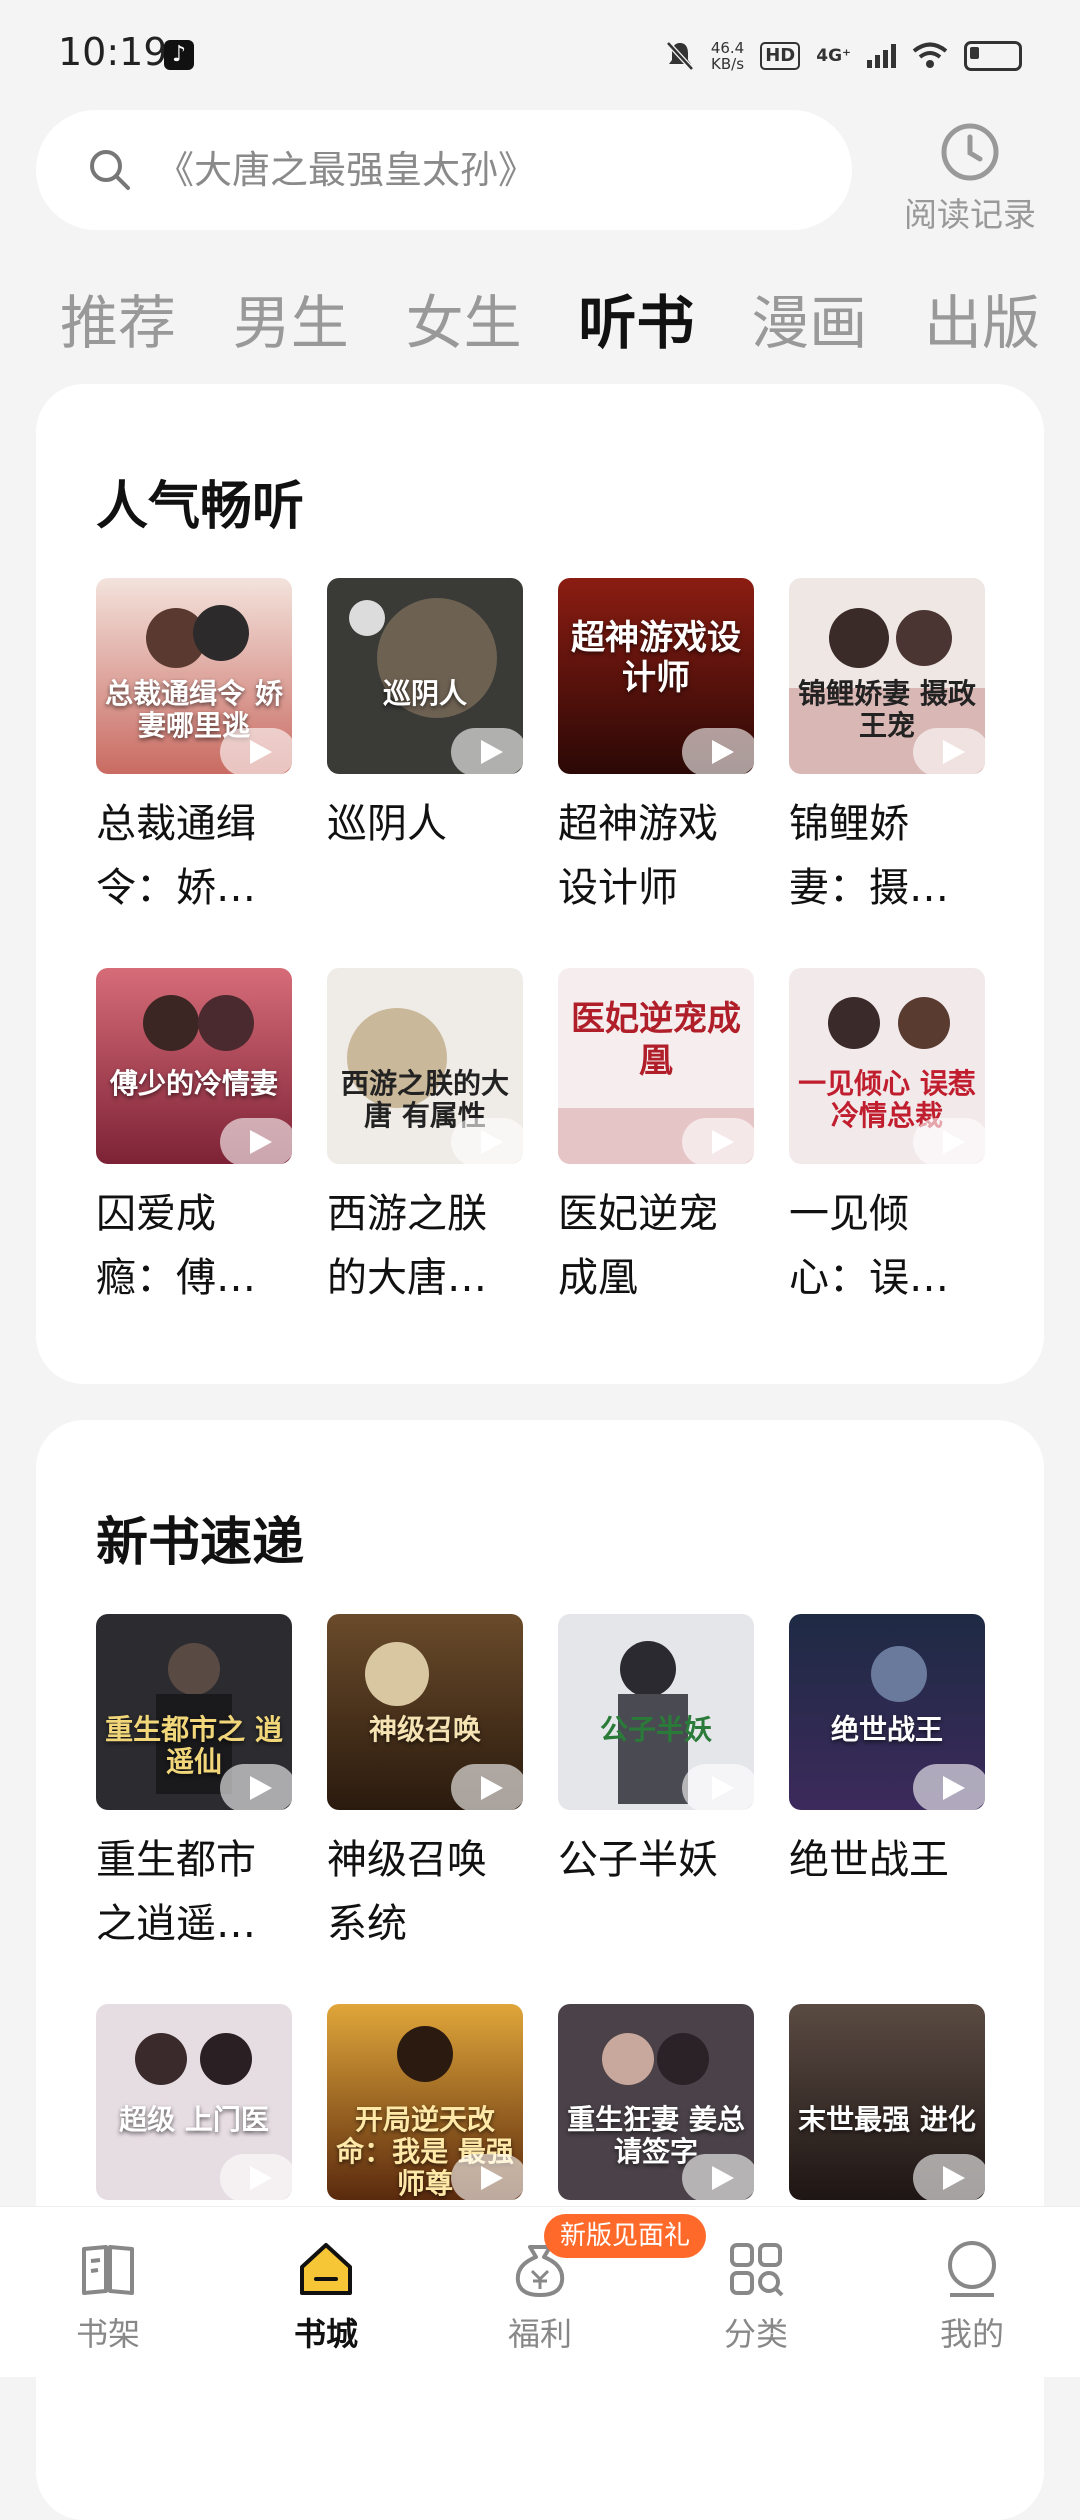 Image resolution: width=1080 pixels, height=2520 pixels. What do you see at coordinates (194, 1712) in the screenshot?
I see `book-cover: 重生都市之 逍遥仙` at bounding box center [194, 1712].